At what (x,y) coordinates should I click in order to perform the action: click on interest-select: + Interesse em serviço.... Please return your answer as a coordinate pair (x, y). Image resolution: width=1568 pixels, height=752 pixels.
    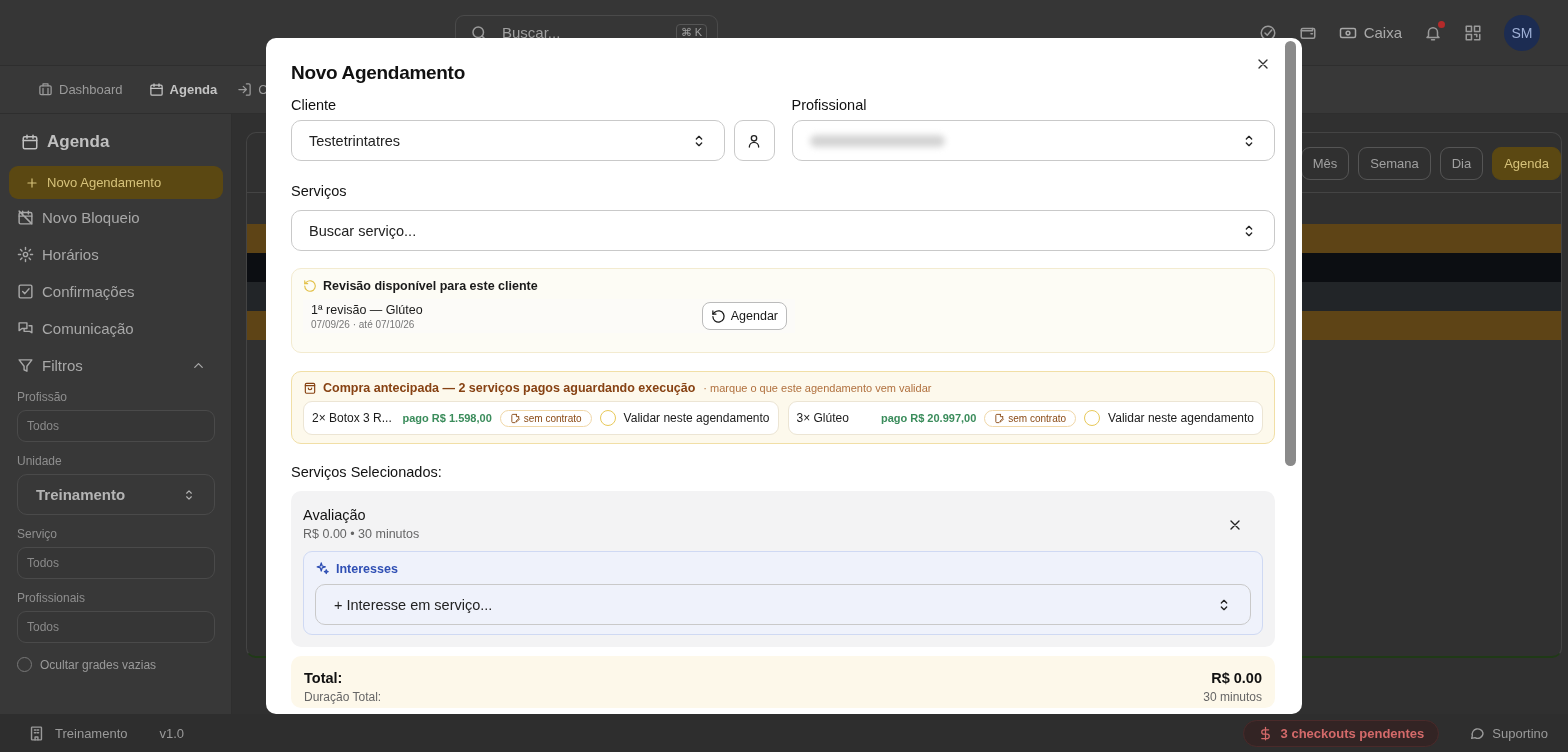
    Looking at the image, I should click on (783, 604).